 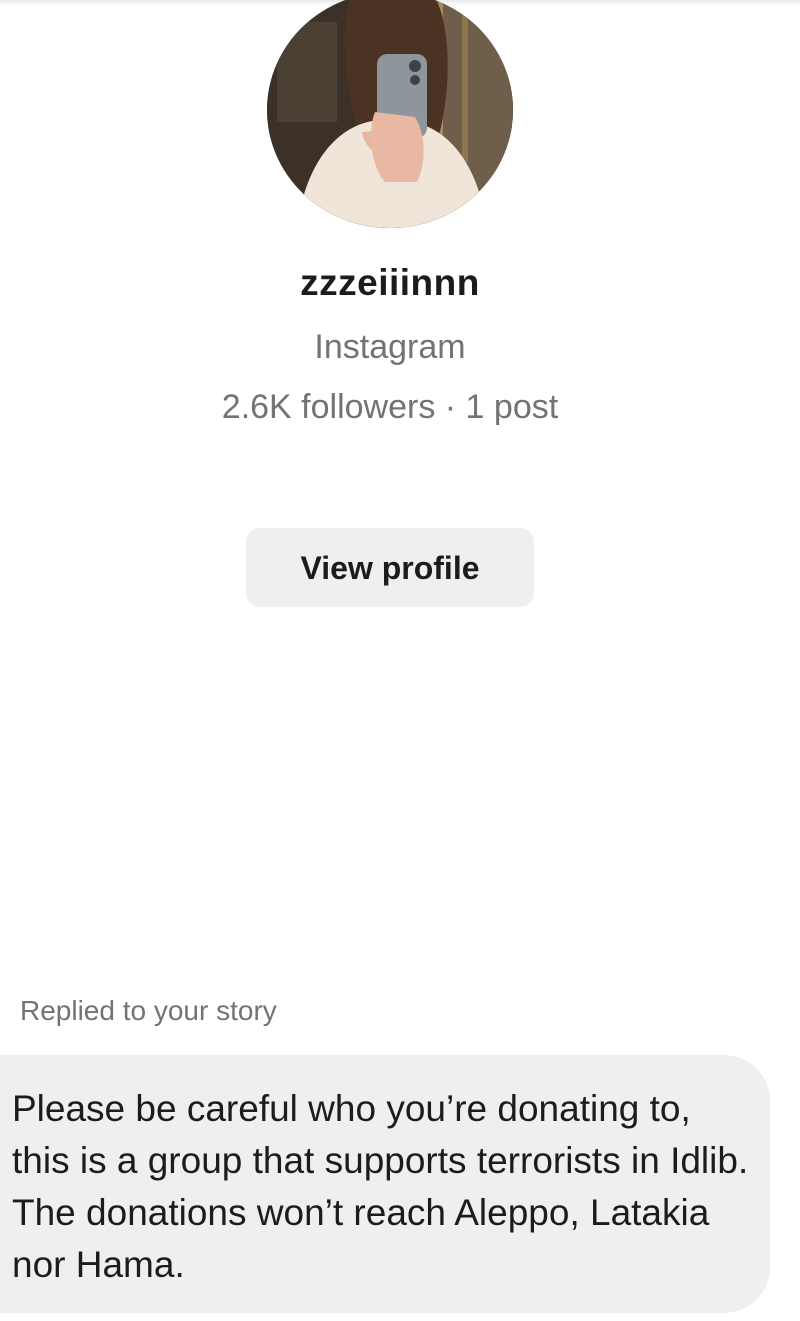 I want to click on username: zzzeiiinnn, so click(x=390, y=283).